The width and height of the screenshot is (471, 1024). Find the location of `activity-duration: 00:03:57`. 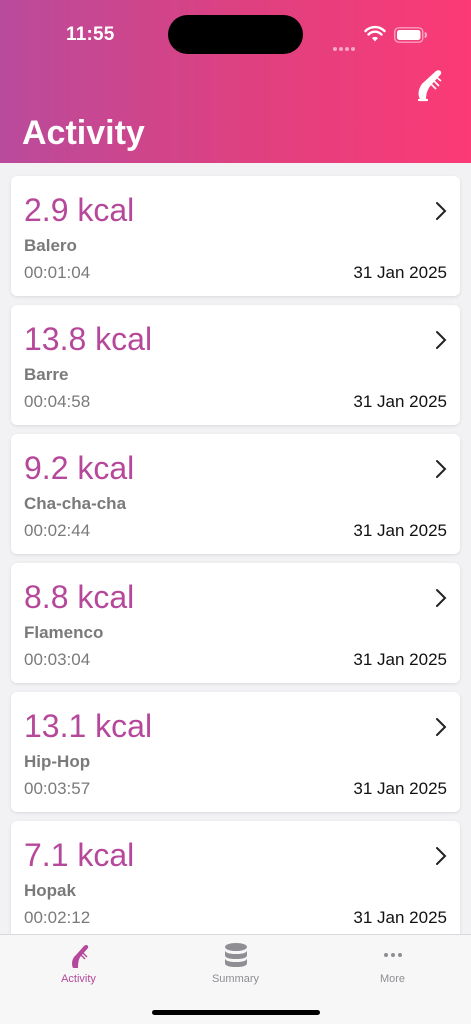

activity-duration: 00:03:57 is located at coordinates (57, 788).